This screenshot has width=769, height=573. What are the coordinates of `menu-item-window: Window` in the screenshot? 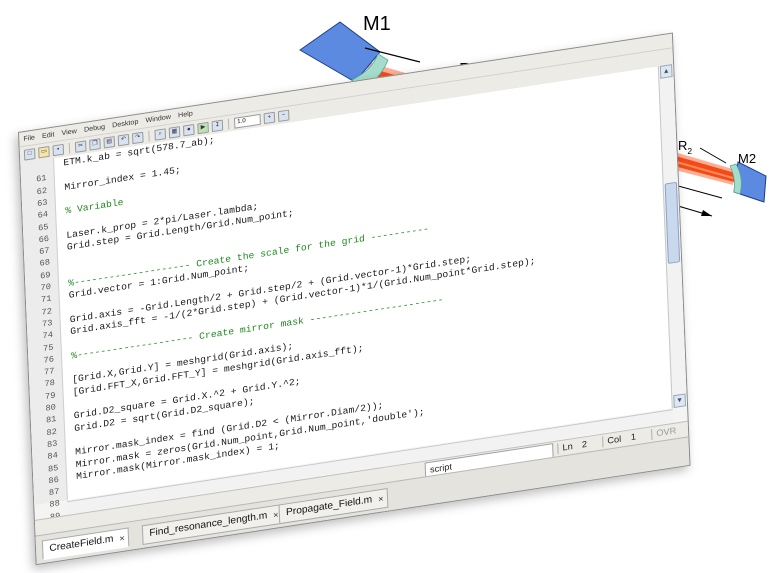 It's located at (158, 118).